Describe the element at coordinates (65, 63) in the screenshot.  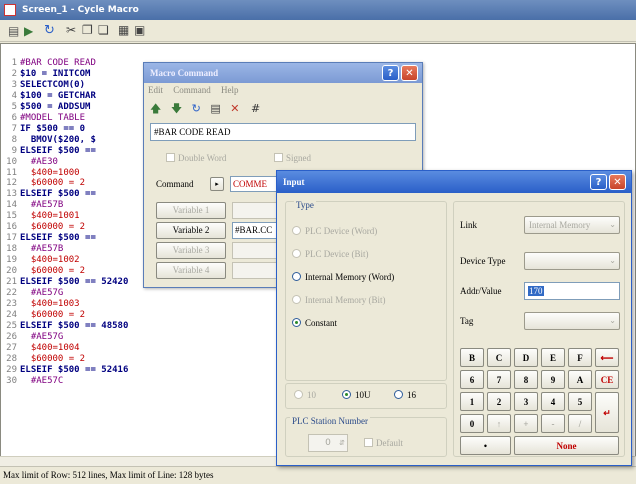
I see `code-line: 1 #BAR CODE READ` at that location.